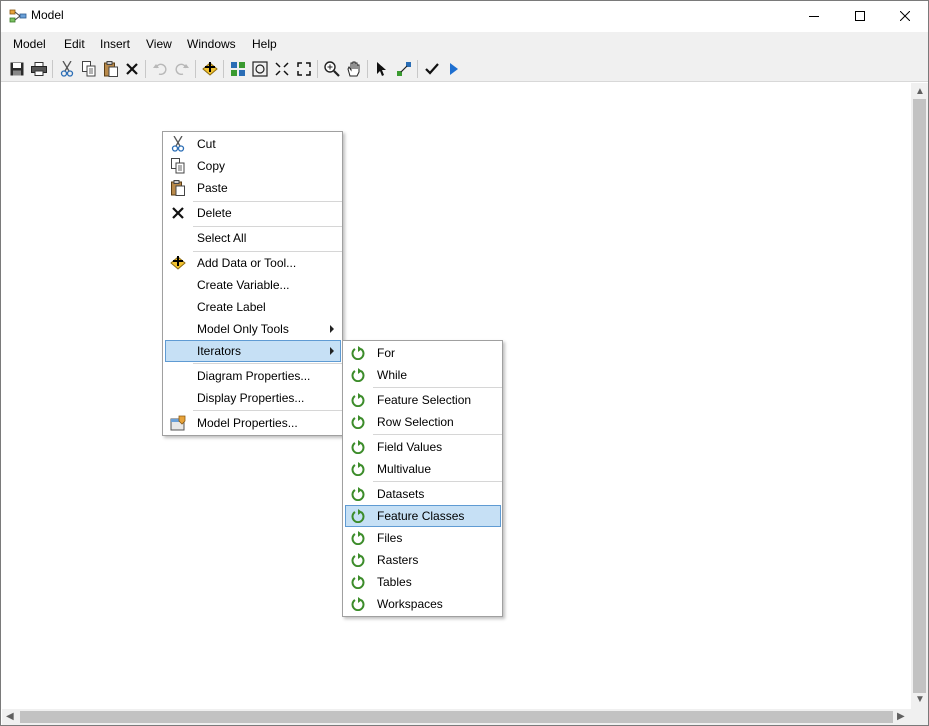 This screenshot has width=929, height=726. What do you see at coordinates (814, 16) in the screenshot?
I see `minimize-button` at bounding box center [814, 16].